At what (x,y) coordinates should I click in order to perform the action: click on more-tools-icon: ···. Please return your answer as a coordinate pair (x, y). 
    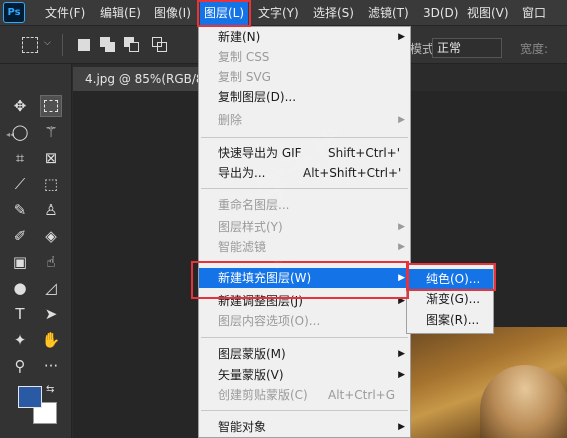
    Looking at the image, I should click on (51, 366).